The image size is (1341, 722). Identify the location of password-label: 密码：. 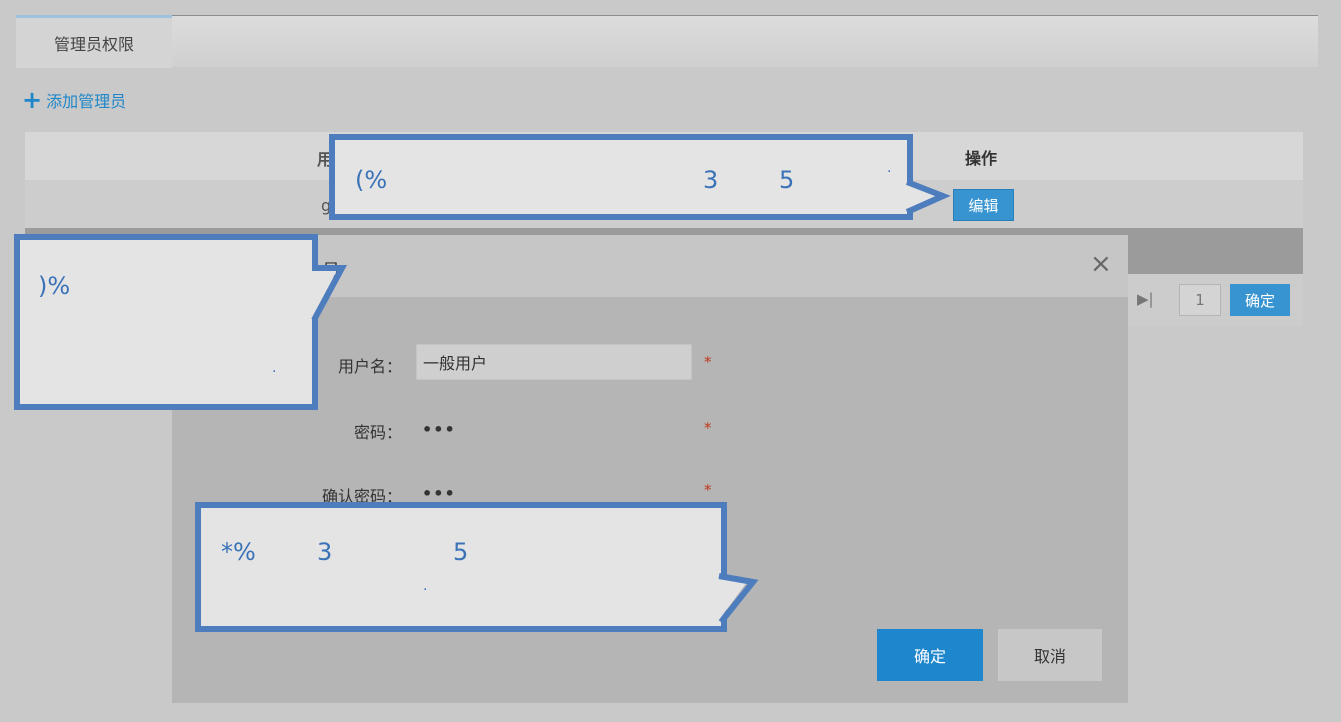
(377, 432).